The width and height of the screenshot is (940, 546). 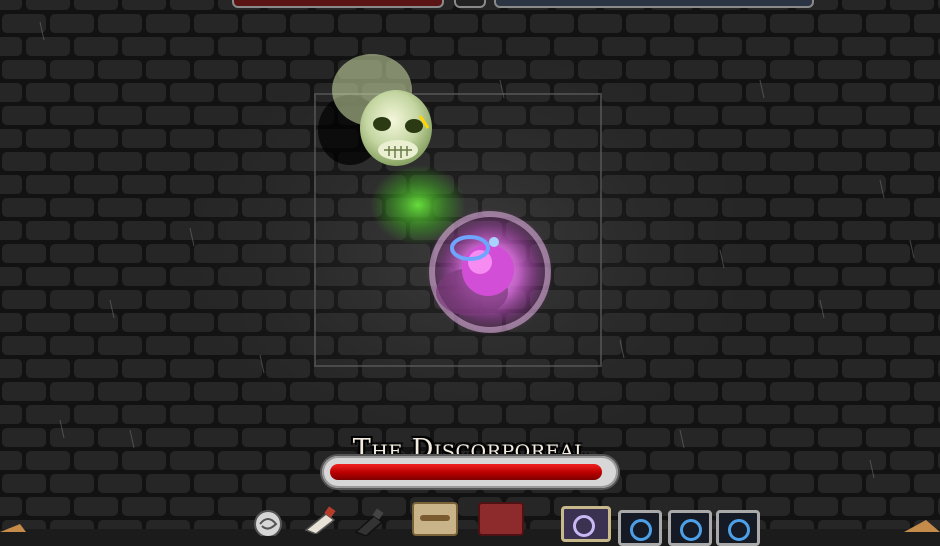 What do you see at coordinates (490, 272) in the screenshot?
I see `player-character` at bounding box center [490, 272].